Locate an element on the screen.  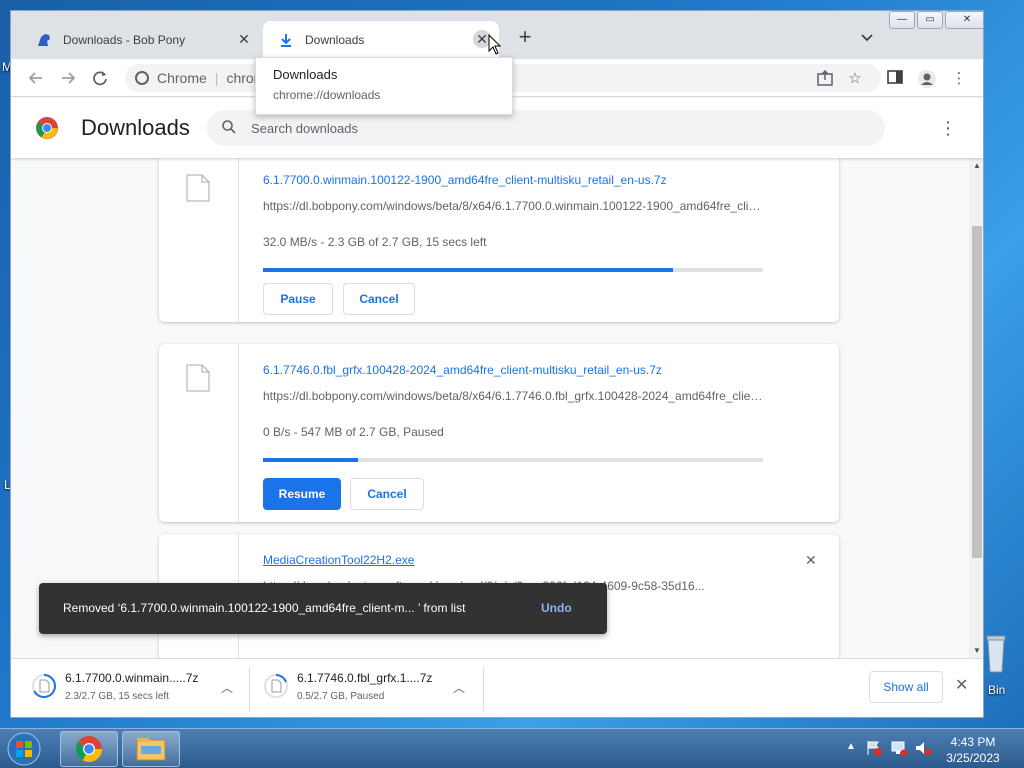
tab-bobpony: Downloads - Bob Pony ✕ is located at coordinates (141, 40).